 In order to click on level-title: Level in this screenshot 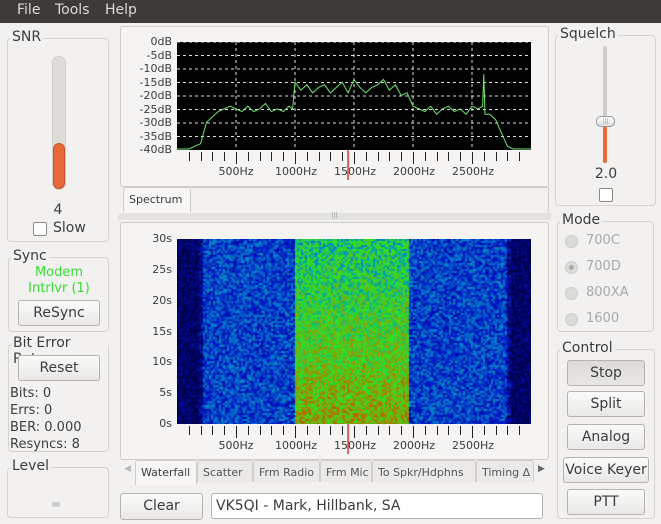, I will do `click(30, 466)`.